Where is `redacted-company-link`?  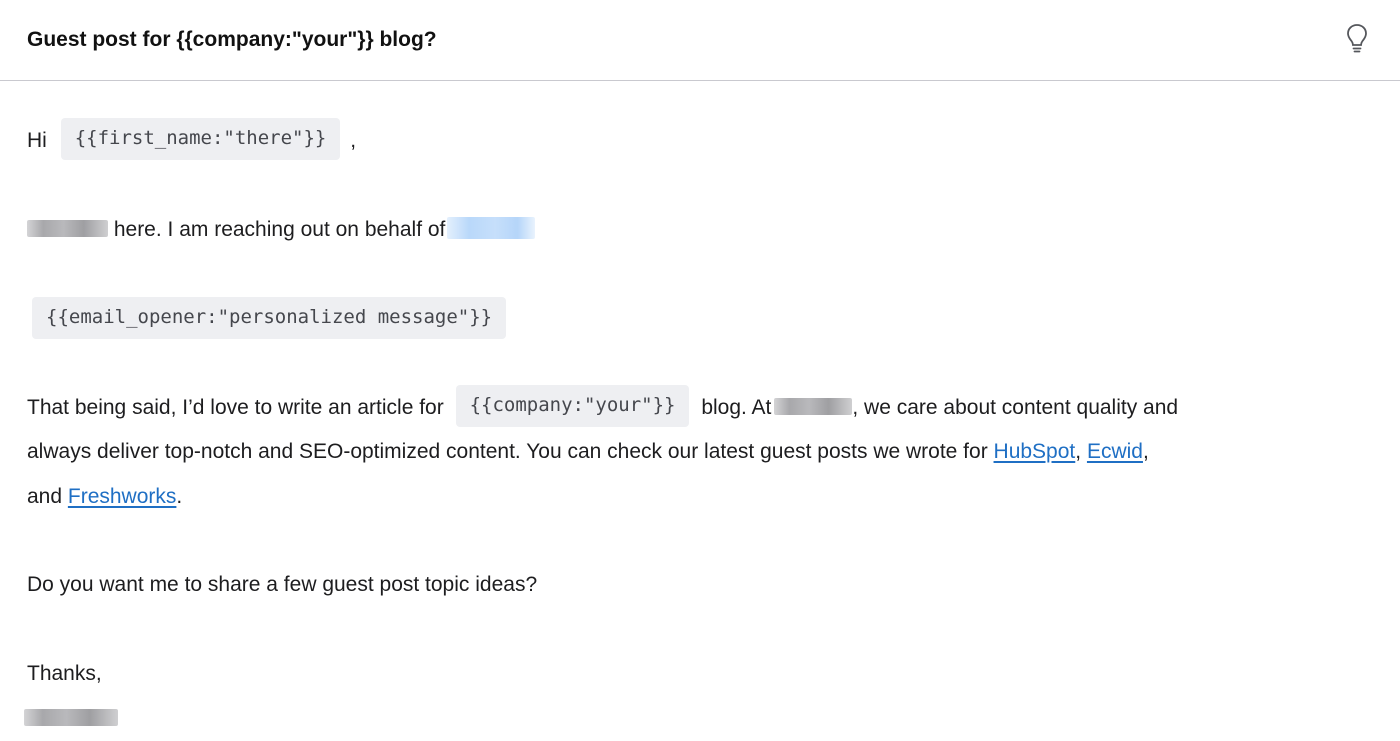 redacted-company-link is located at coordinates (491, 228).